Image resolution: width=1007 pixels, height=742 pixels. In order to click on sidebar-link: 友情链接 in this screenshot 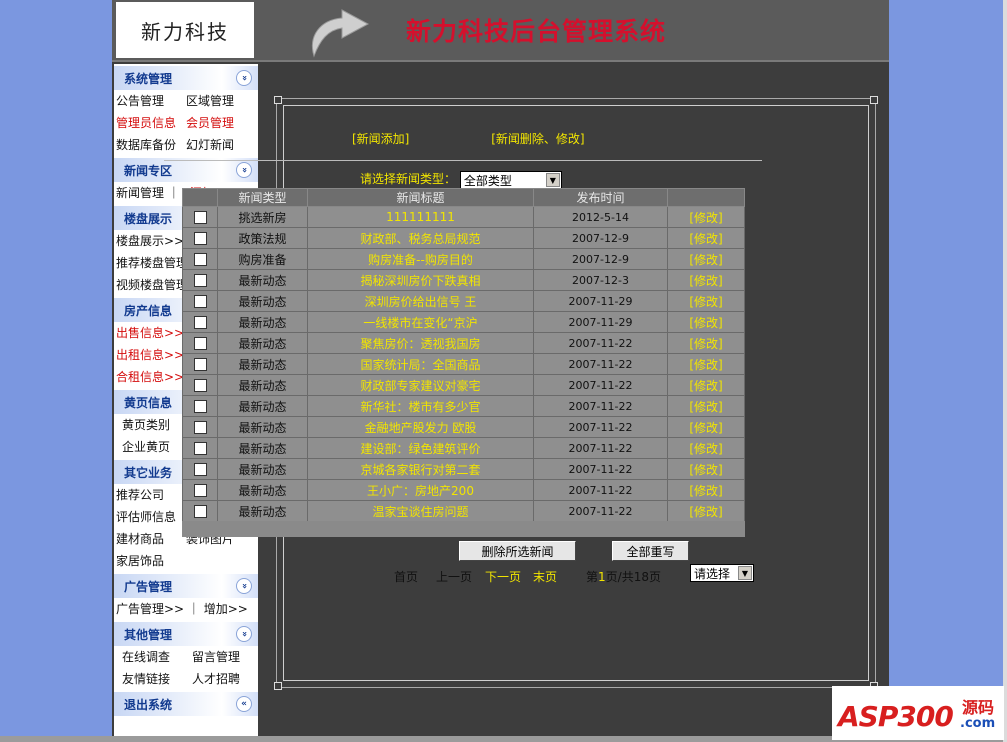, I will do `click(157, 679)`.